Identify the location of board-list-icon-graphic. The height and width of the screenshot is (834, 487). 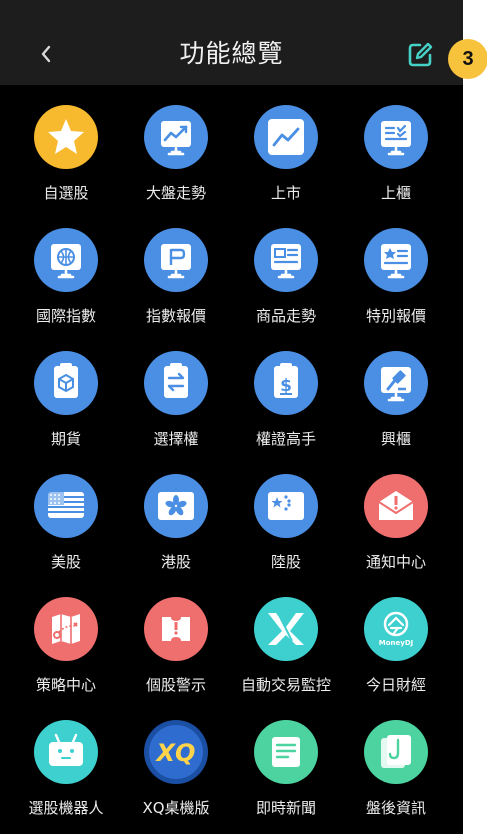
(396, 137).